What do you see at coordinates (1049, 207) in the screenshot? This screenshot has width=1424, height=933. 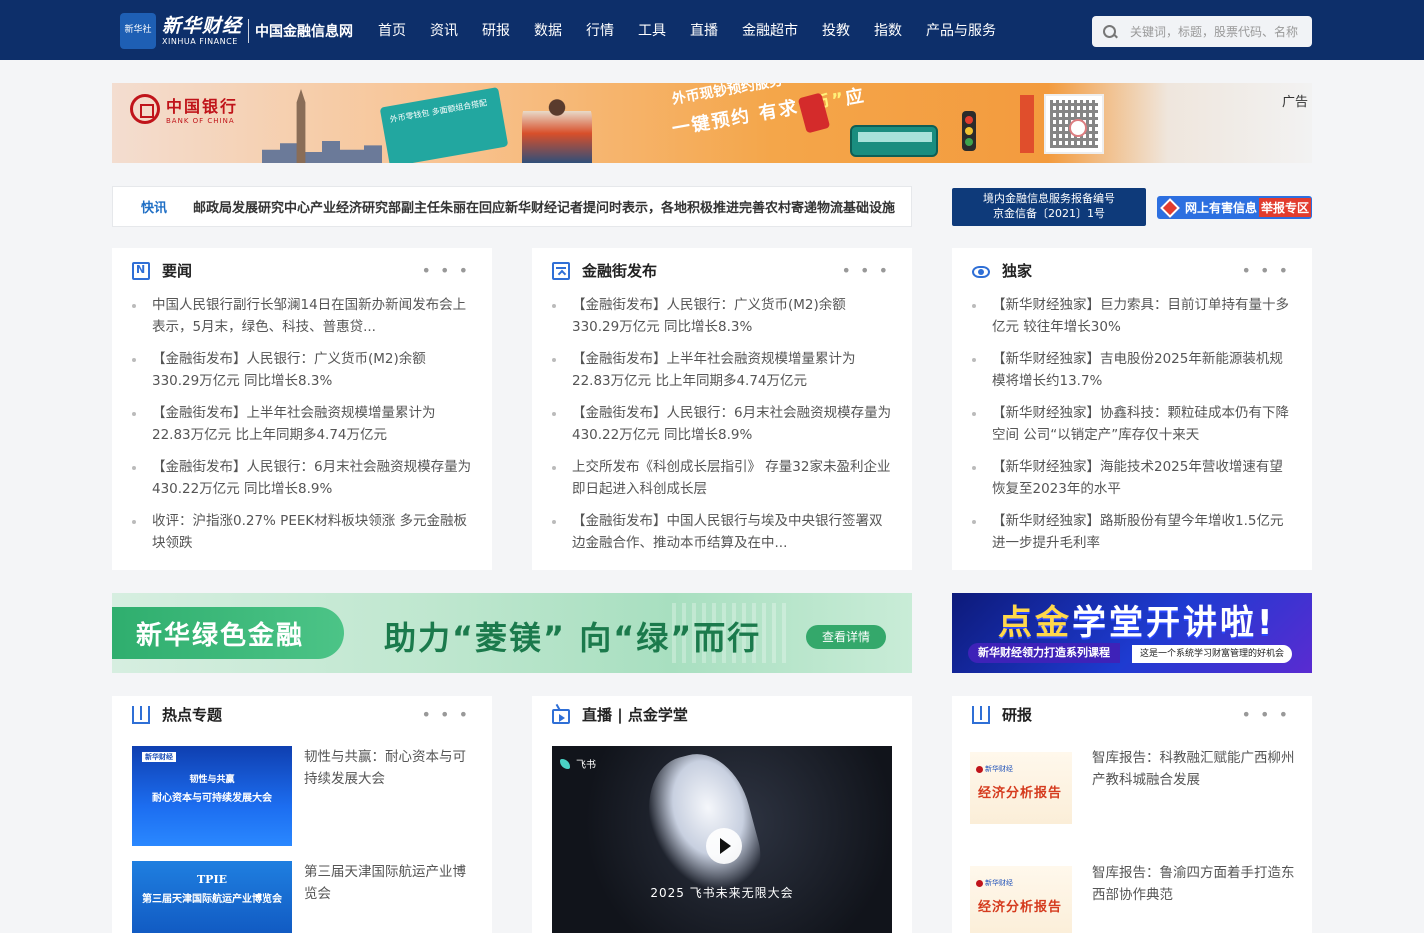 I see `license-badge: 境内金融信息服务报备编号 京金信备〔2021〕1号` at bounding box center [1049, 207].